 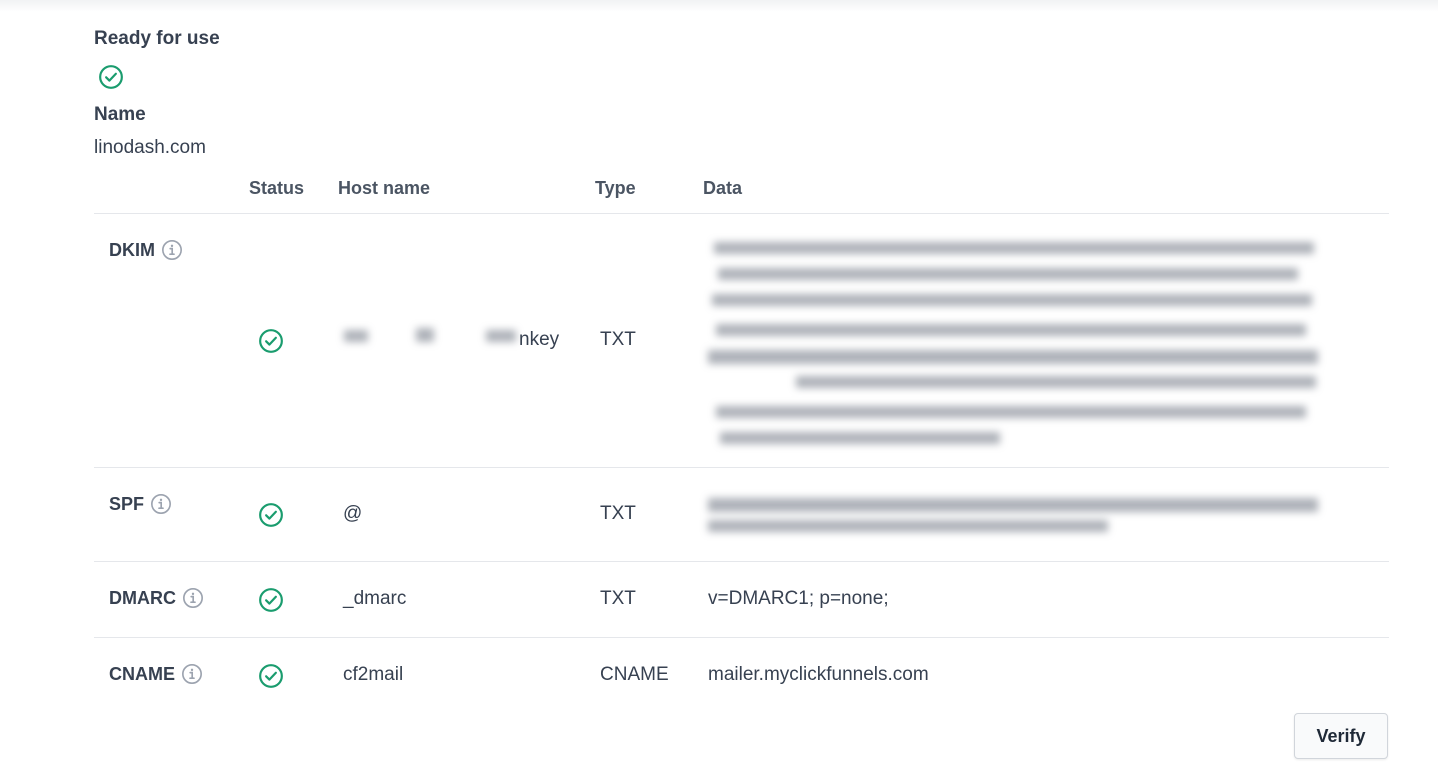 What do you see at coordinates (615, 188) in the screenshot?
I see `column-type: Type` at bounding box center [615, 188].